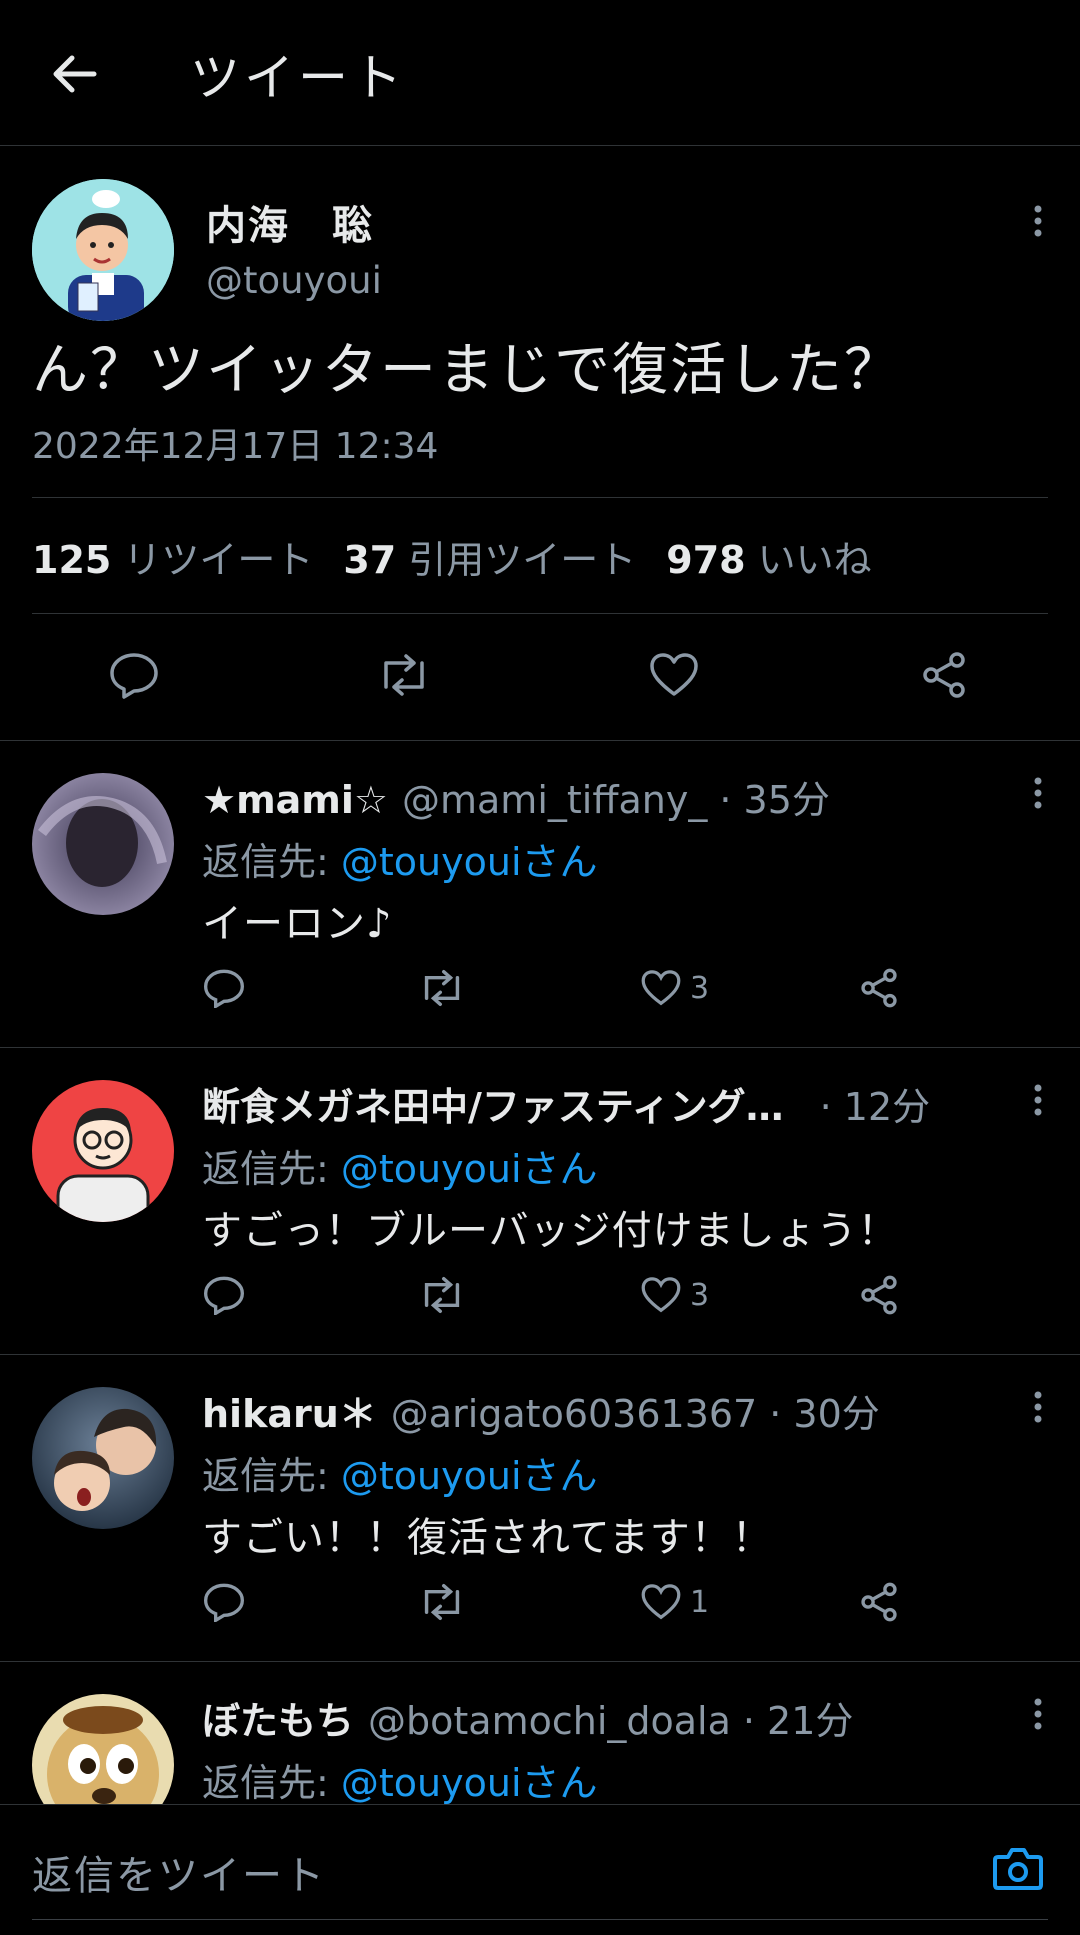 This screenshot has width=1080, height=1935. I want to click on like-count: 1, so click(700, 1602).